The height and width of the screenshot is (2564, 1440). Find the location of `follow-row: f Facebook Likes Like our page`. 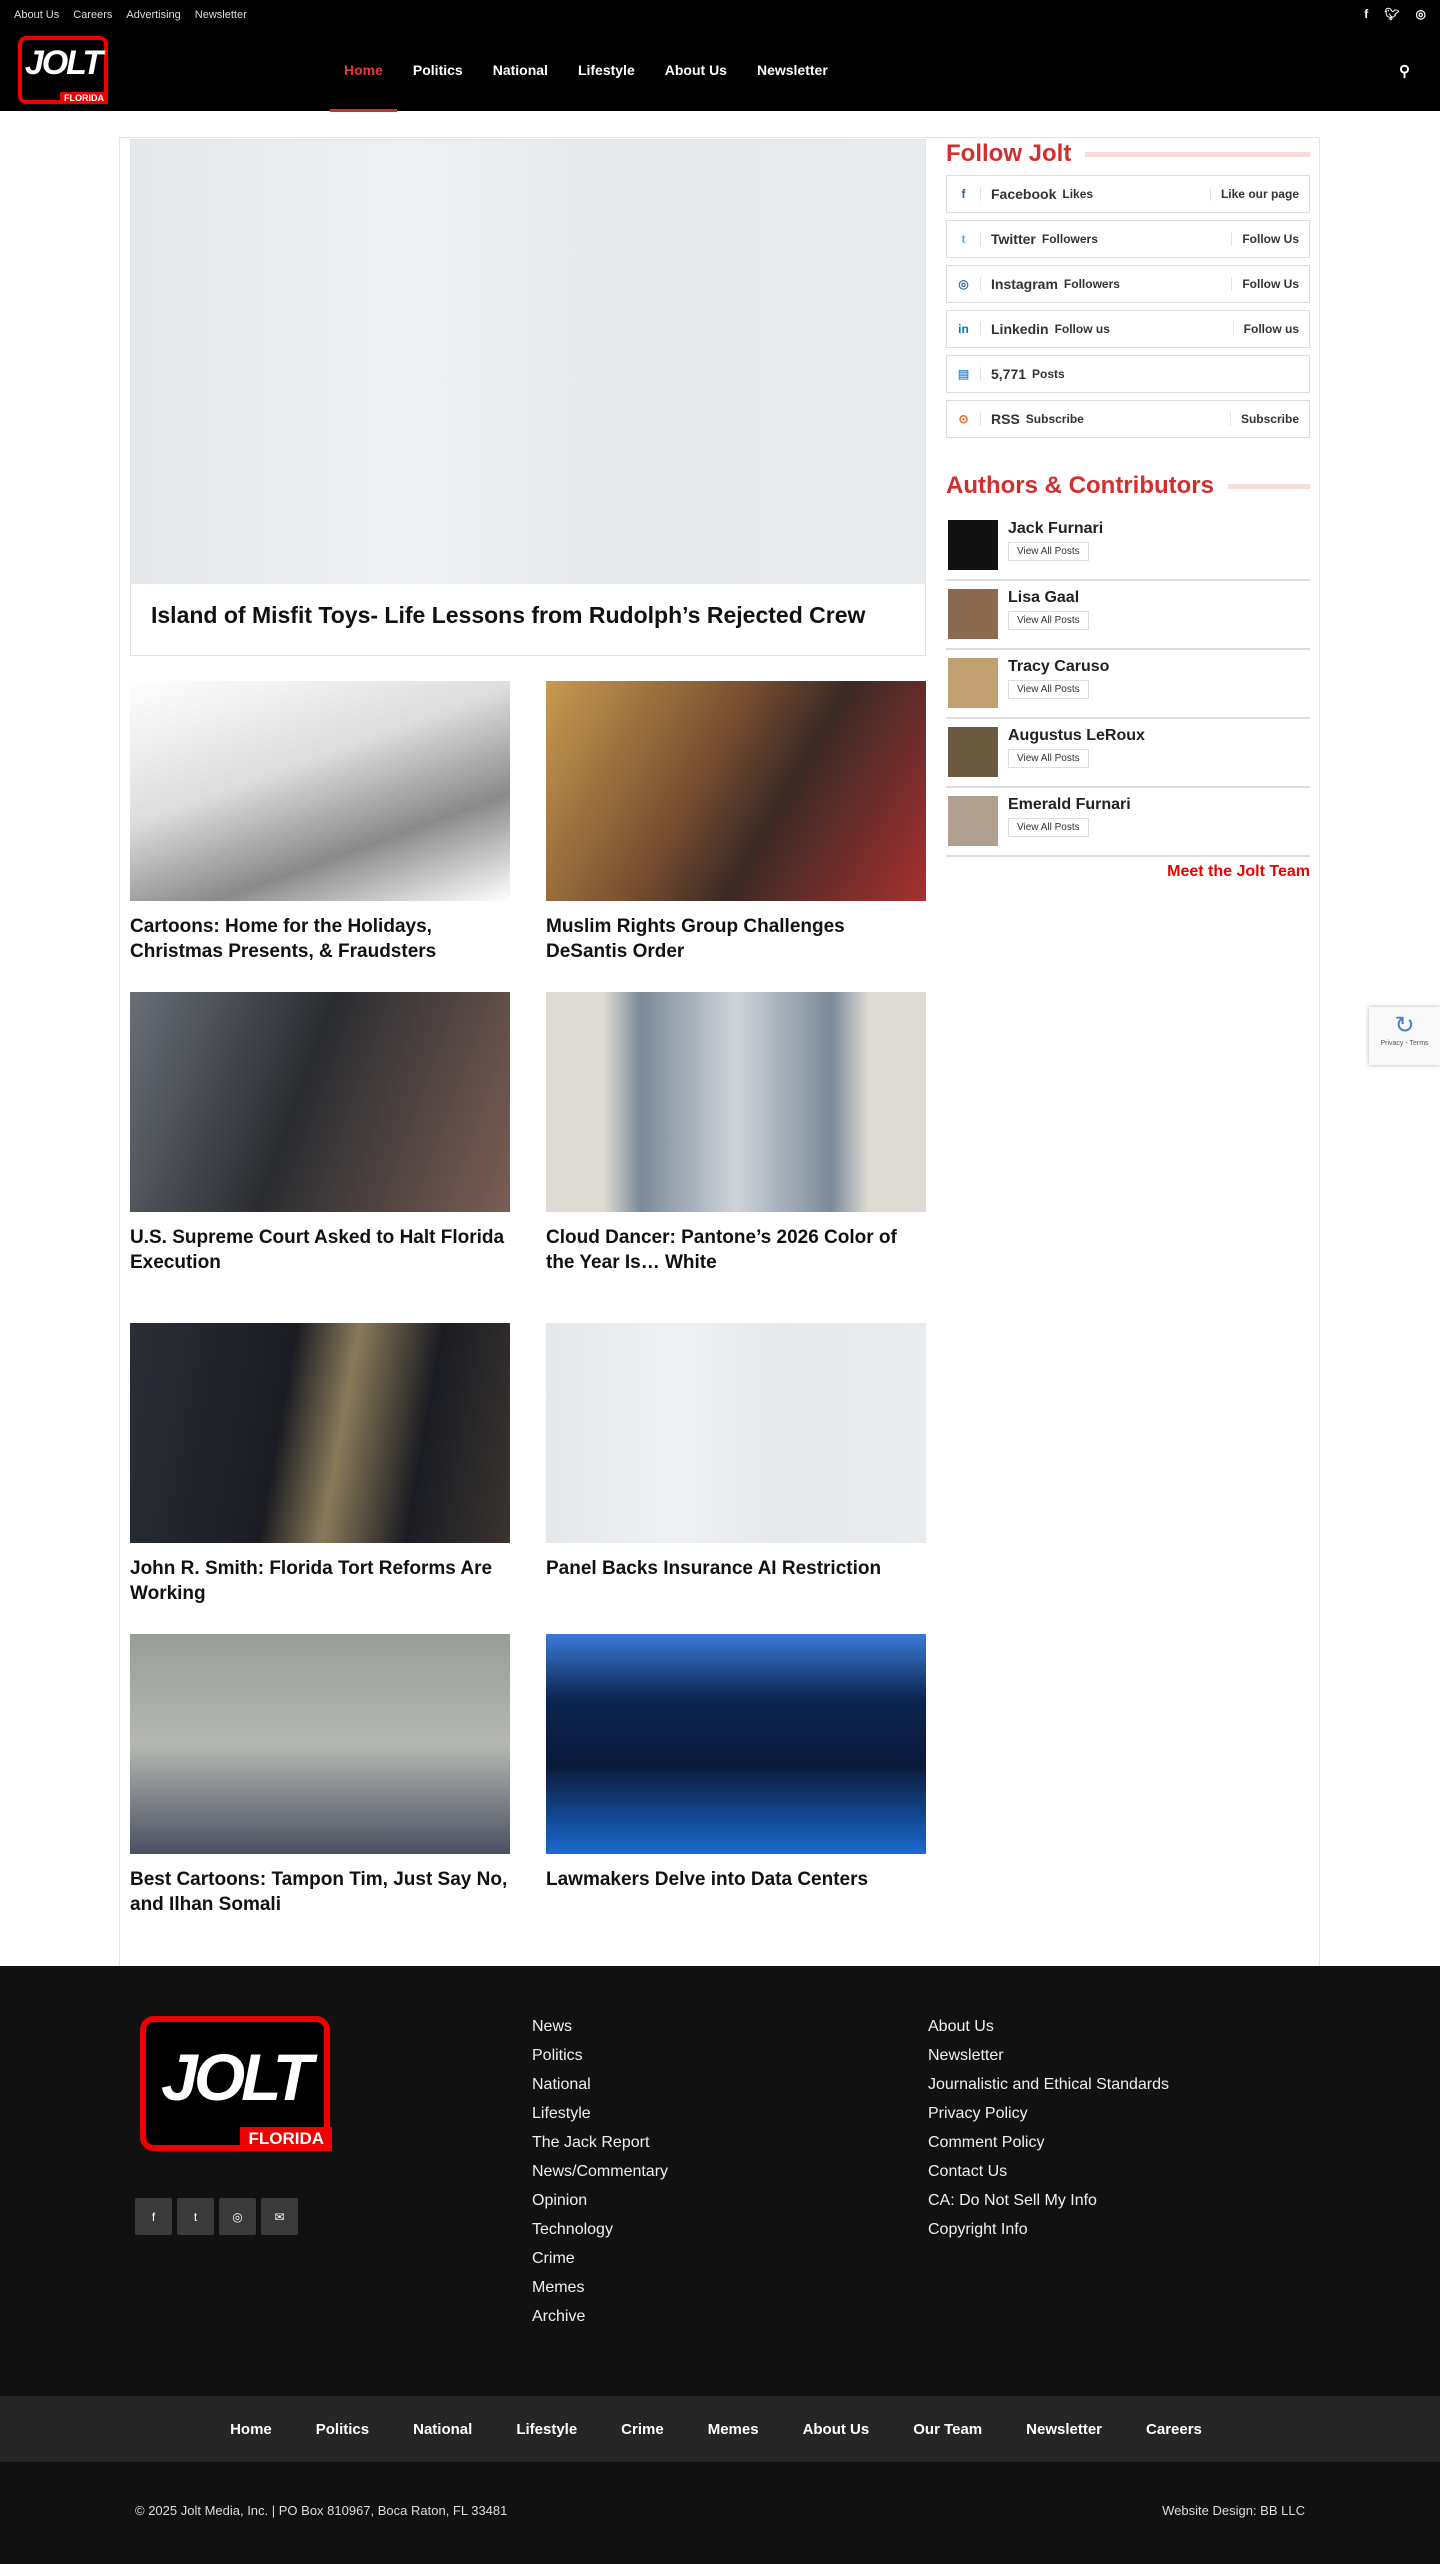

follow-row: f Facebook Likes Like our page is located at coordinates (1128, 194).